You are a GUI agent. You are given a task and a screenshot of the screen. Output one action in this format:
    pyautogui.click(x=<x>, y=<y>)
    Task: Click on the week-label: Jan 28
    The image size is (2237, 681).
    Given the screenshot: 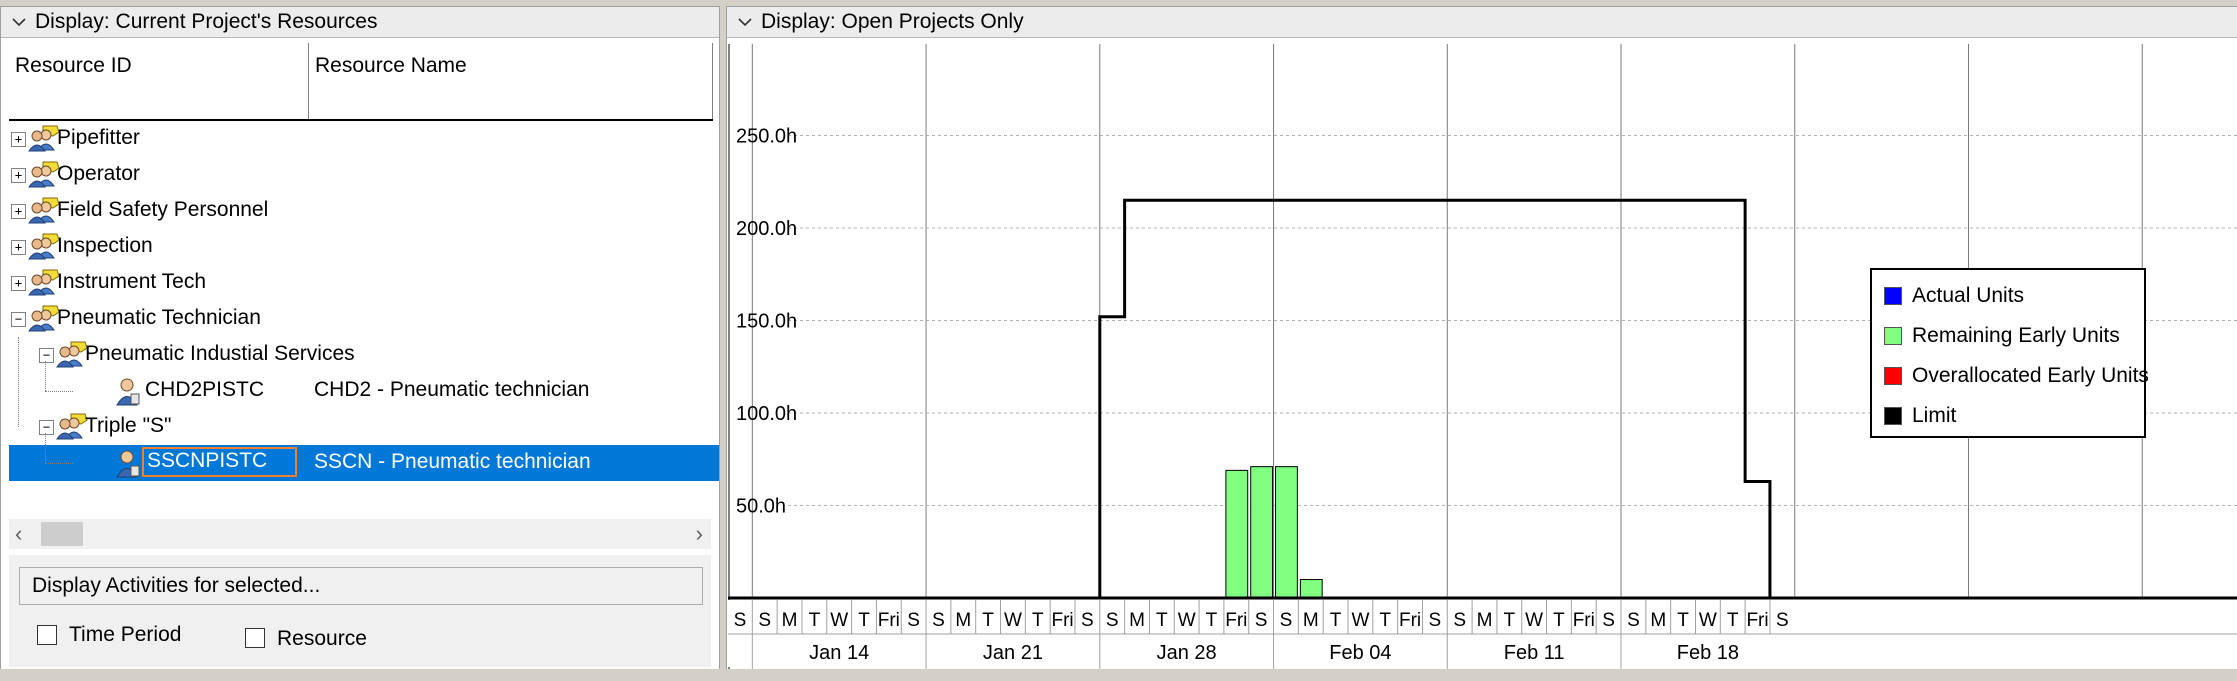 What is the action you would take?
    pyautogui.click(x=1187, y=653)
    